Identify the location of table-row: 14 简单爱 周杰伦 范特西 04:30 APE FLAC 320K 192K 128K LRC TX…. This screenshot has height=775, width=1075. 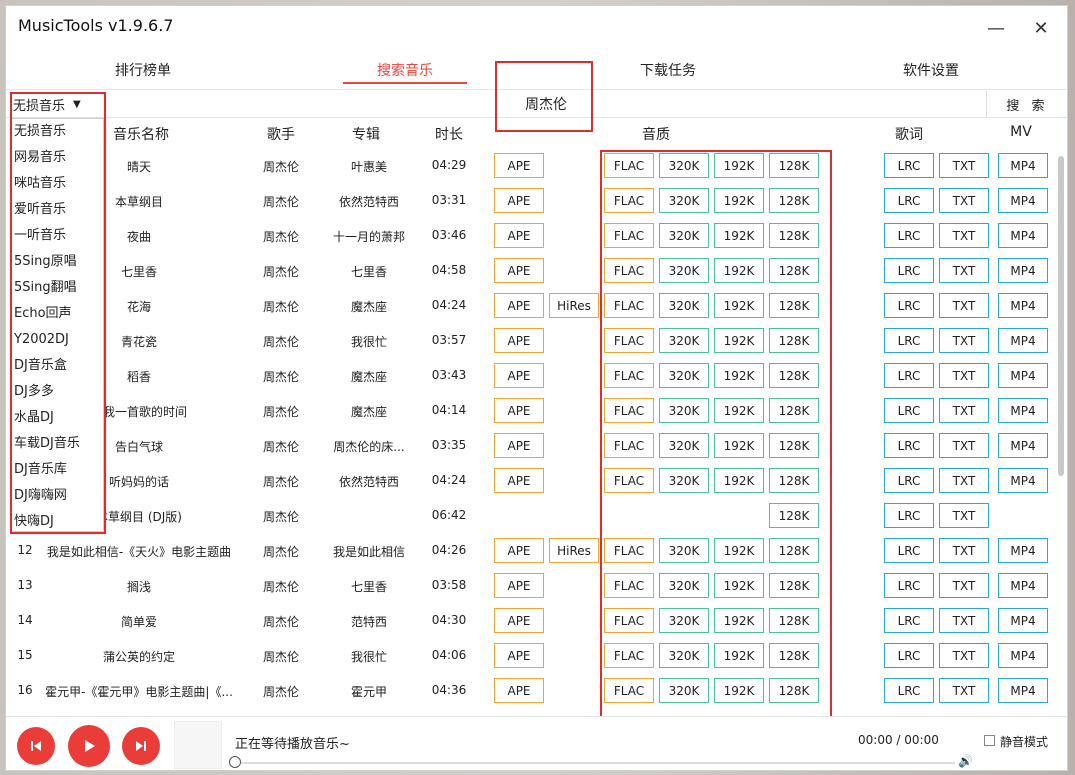
(531, 620).